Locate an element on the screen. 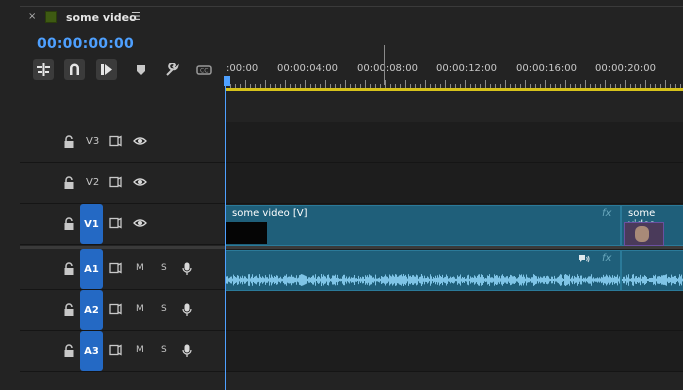  tab-close-button: × is located at coordinates (32, 16).